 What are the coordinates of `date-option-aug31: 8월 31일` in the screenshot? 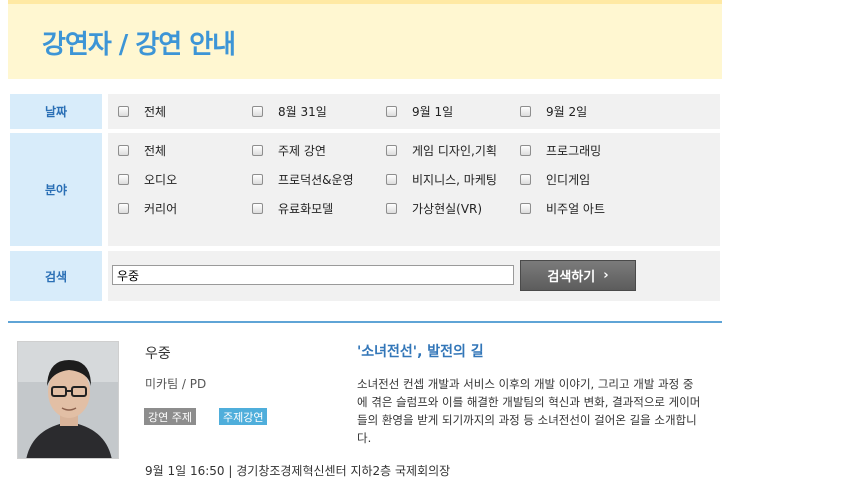 It's located at (289, 111).